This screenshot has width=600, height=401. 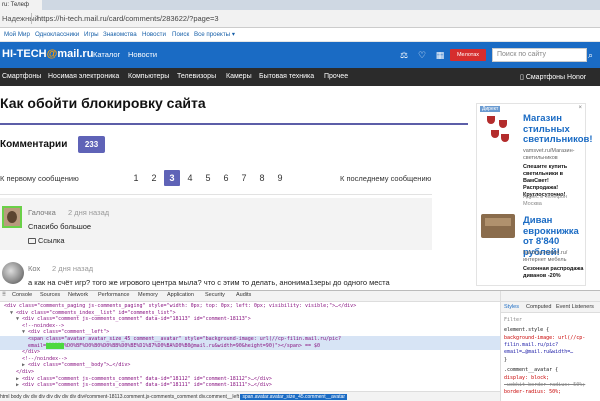 What do you see at coordinates (422, 55) in the screenshot?
I see `heart-icon: ♡` at bounding box center [422, 55].